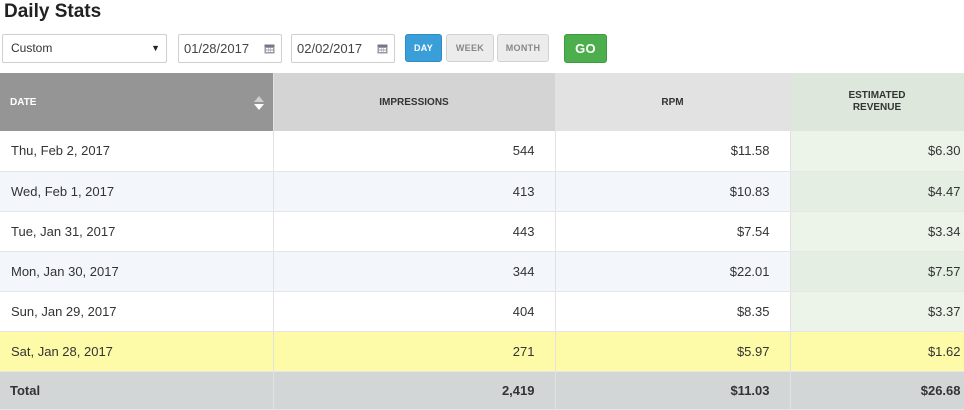 The image size is (964, 410). I want to click on total-rpm: $11.03, so click(673, 390).